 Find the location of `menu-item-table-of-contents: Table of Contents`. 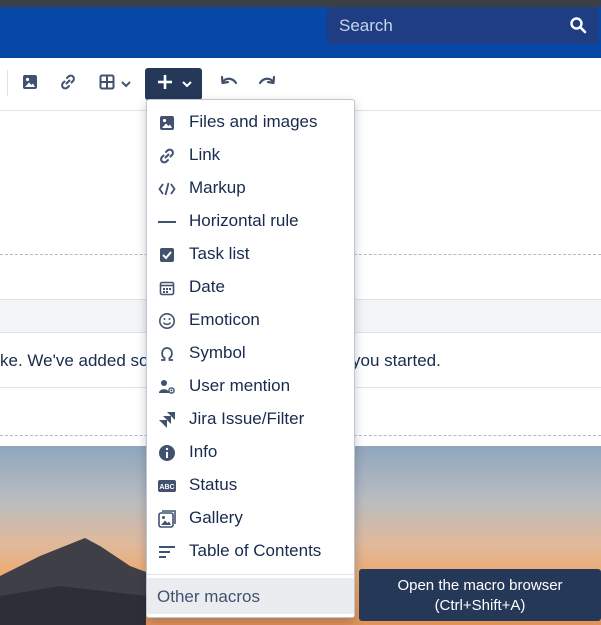

menu-item-table-of-contents: Table of Contents is located at coordinates (250, 551).